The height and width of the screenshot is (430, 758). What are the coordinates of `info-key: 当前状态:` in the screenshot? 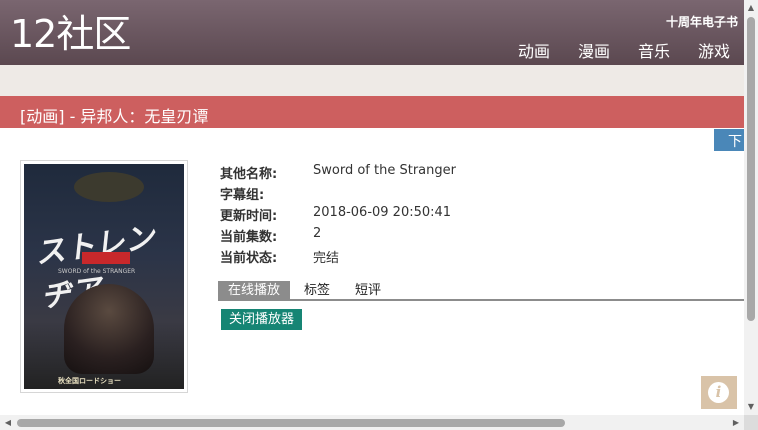 It's located at (249, 258).